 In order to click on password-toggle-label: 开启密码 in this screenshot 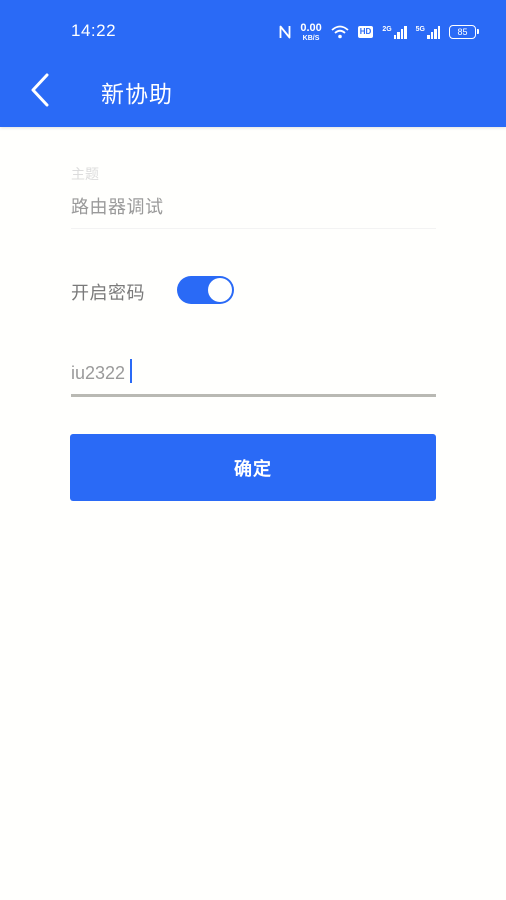, I will do `click(108, 293)`.